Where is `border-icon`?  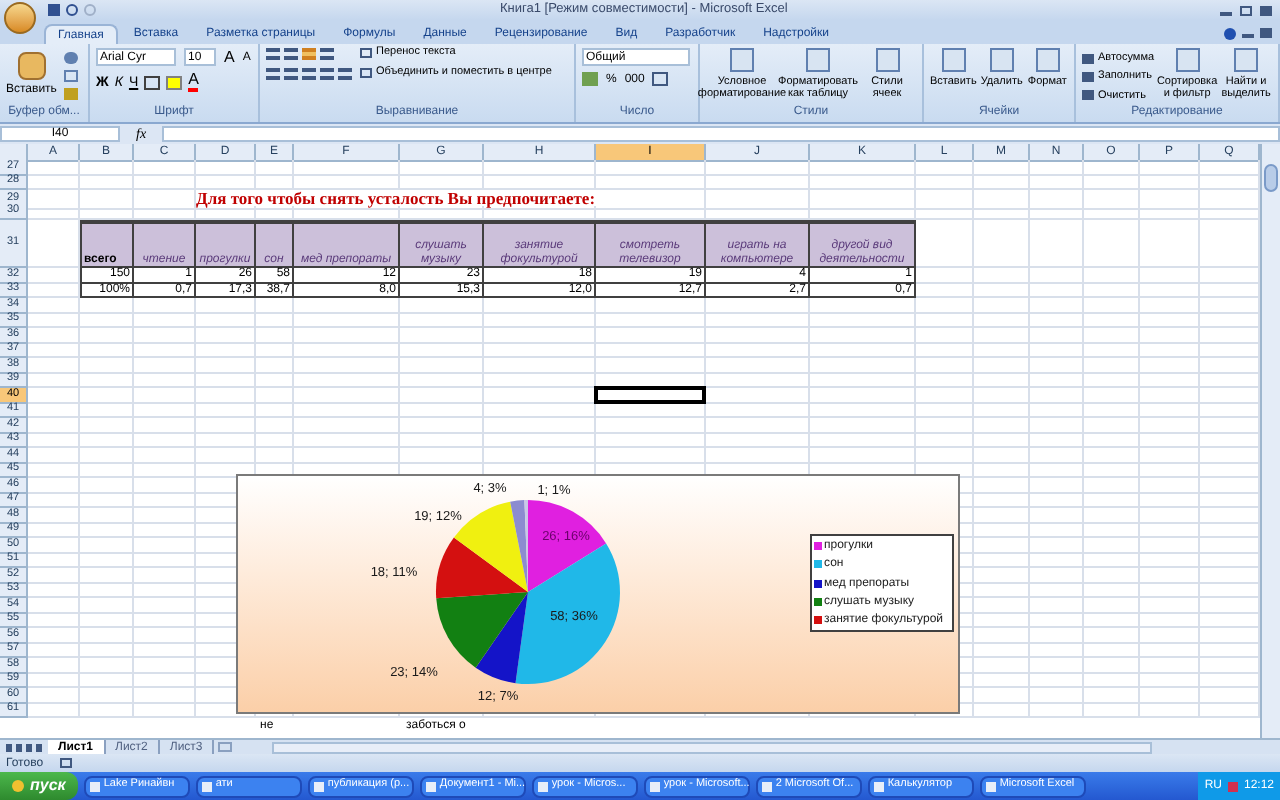 border-icon is located at coordinates (152, 82).